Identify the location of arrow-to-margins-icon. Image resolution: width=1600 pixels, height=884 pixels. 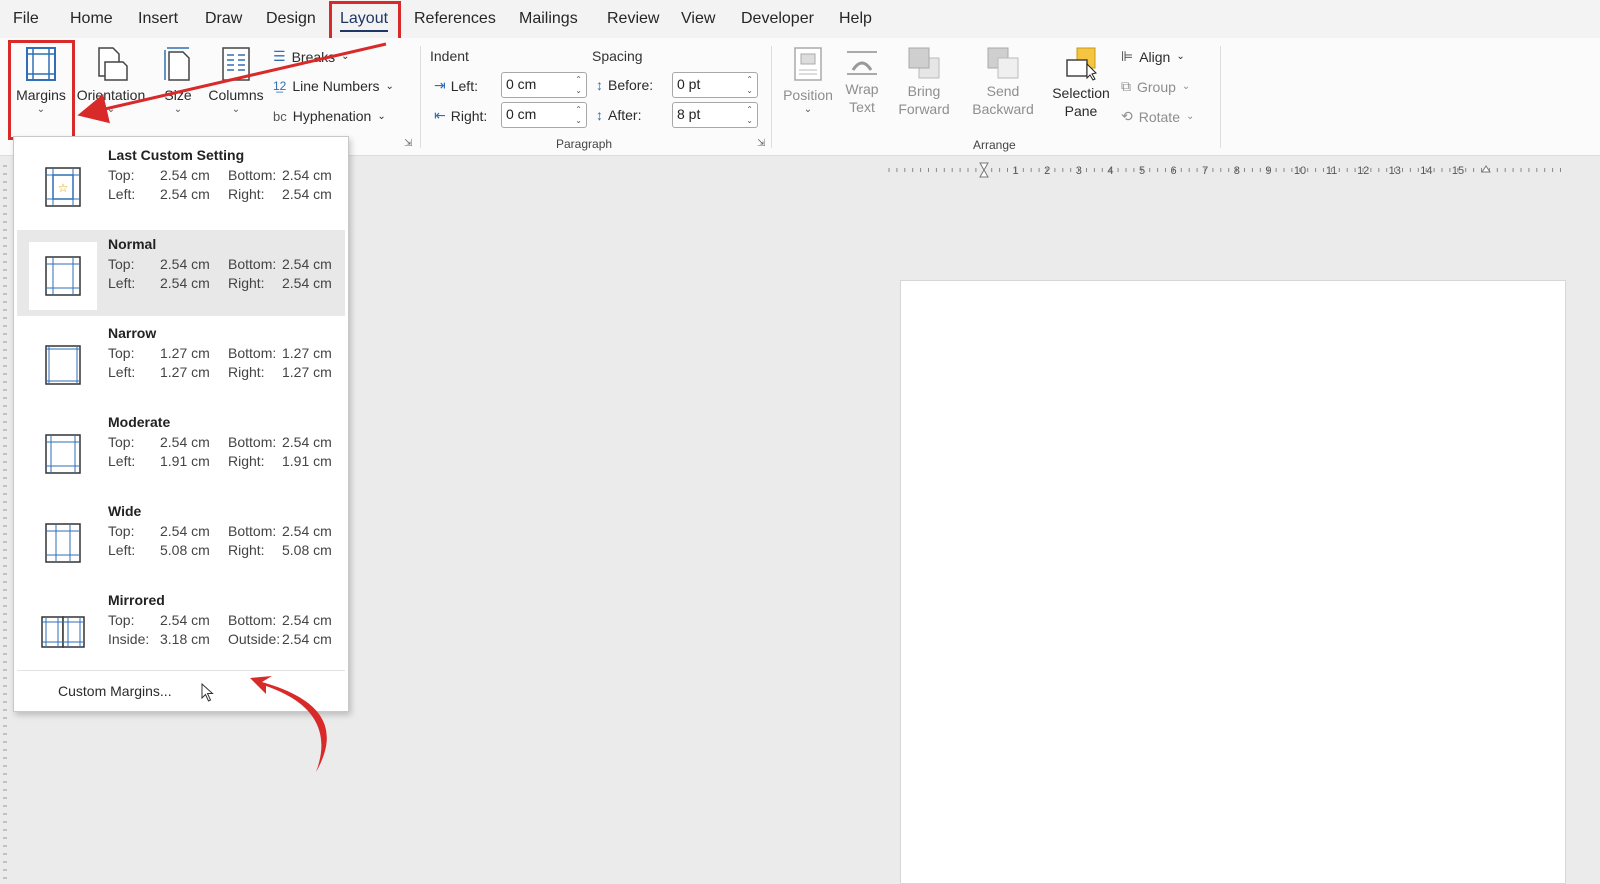
(232, 83).